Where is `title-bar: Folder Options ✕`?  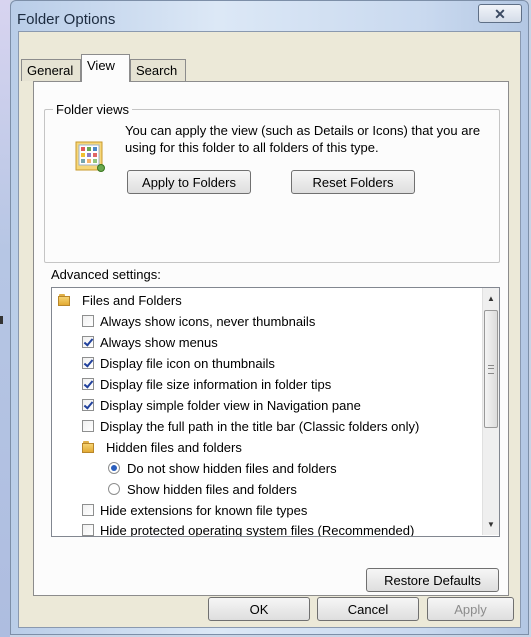
title-bar: Folder Options ✕ is located at coordinates (269, 16).